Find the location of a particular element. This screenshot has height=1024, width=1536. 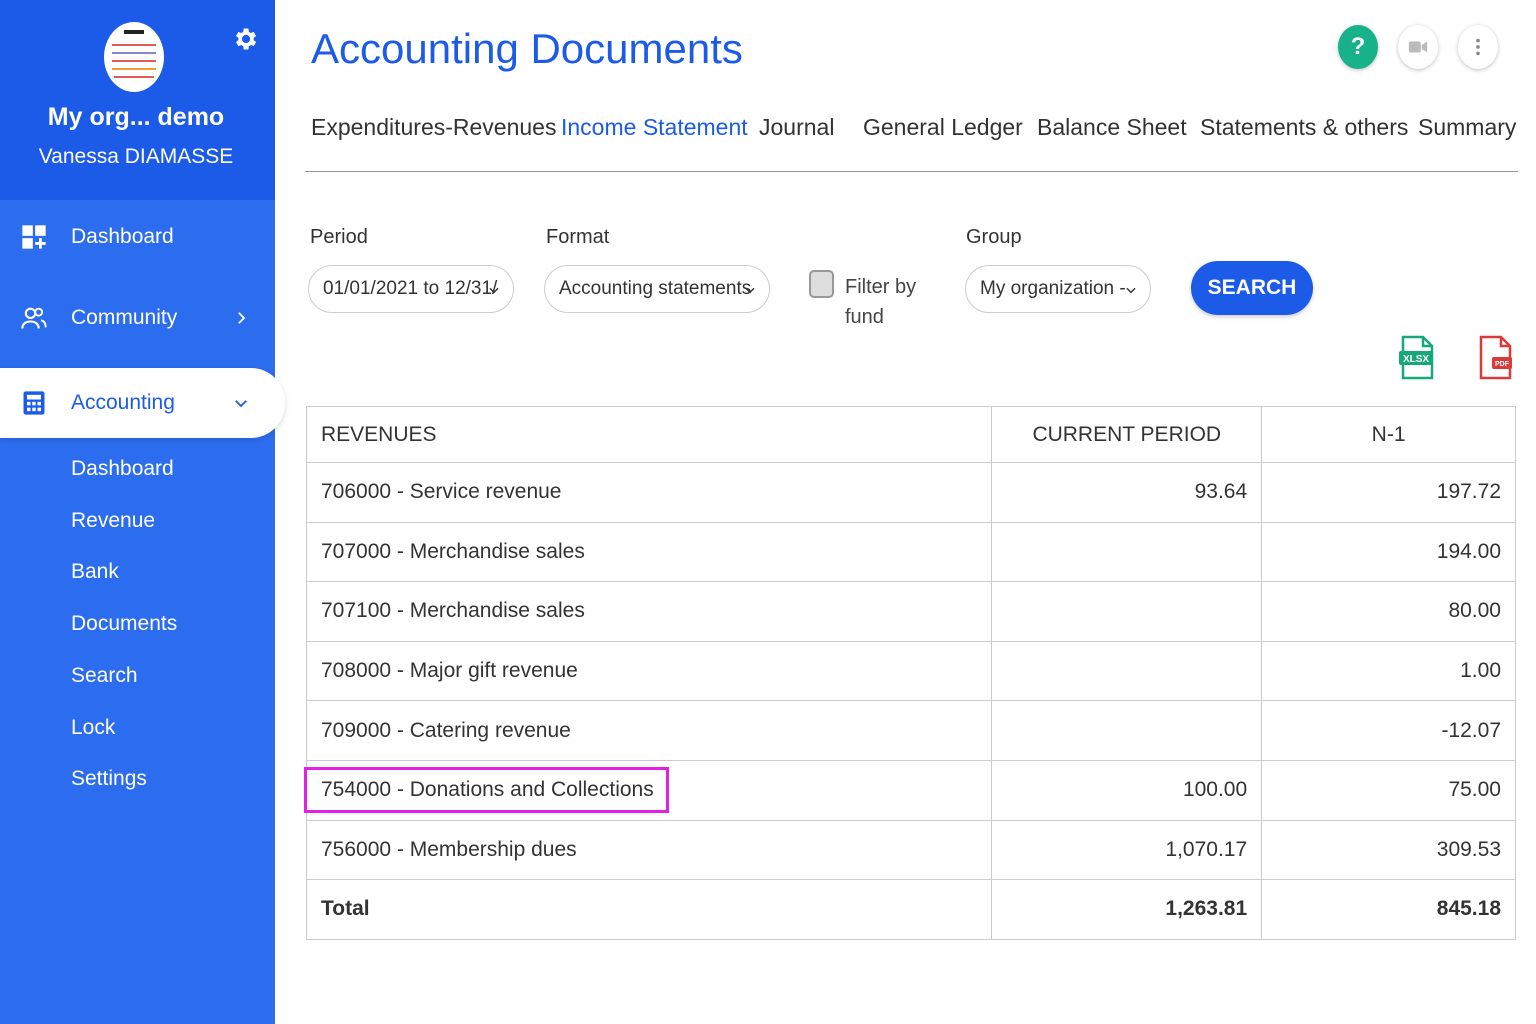

total-row: Total 1,263.81 845.18 is located at coordinates (910, 909).